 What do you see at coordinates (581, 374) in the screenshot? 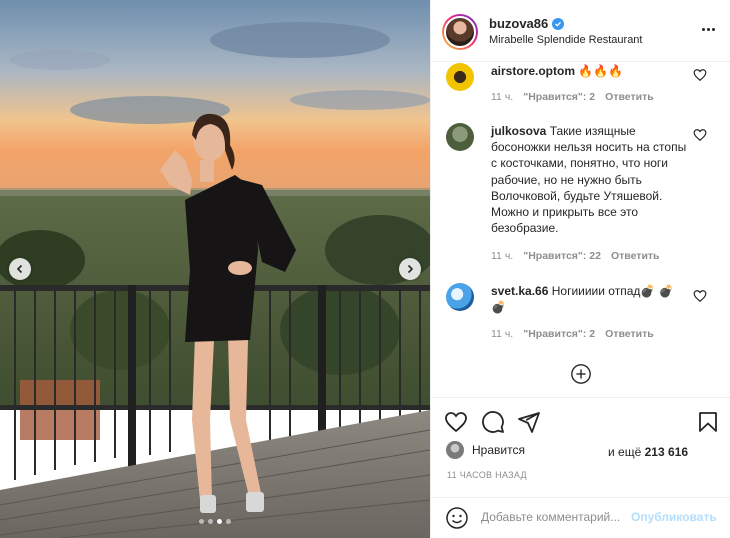
I see `load-more-comments-icon` at bounding box center [581, 374].